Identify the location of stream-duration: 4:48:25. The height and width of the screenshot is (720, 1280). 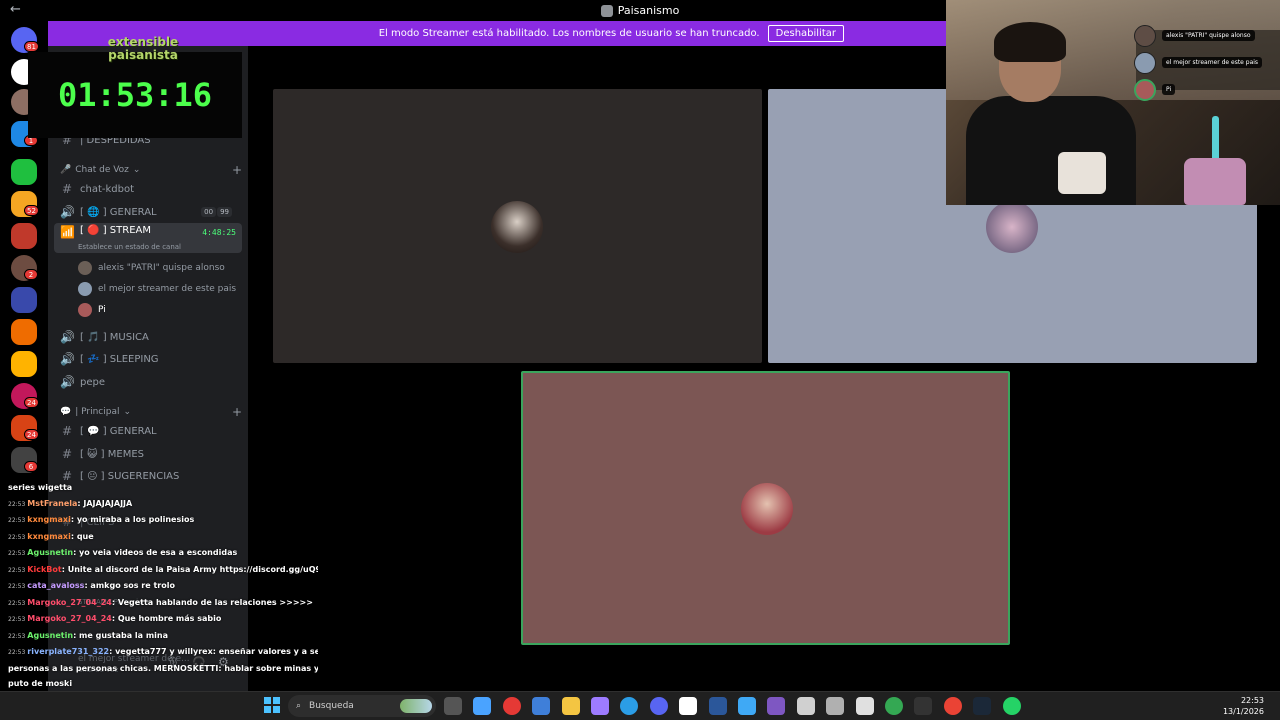
(219, 232).